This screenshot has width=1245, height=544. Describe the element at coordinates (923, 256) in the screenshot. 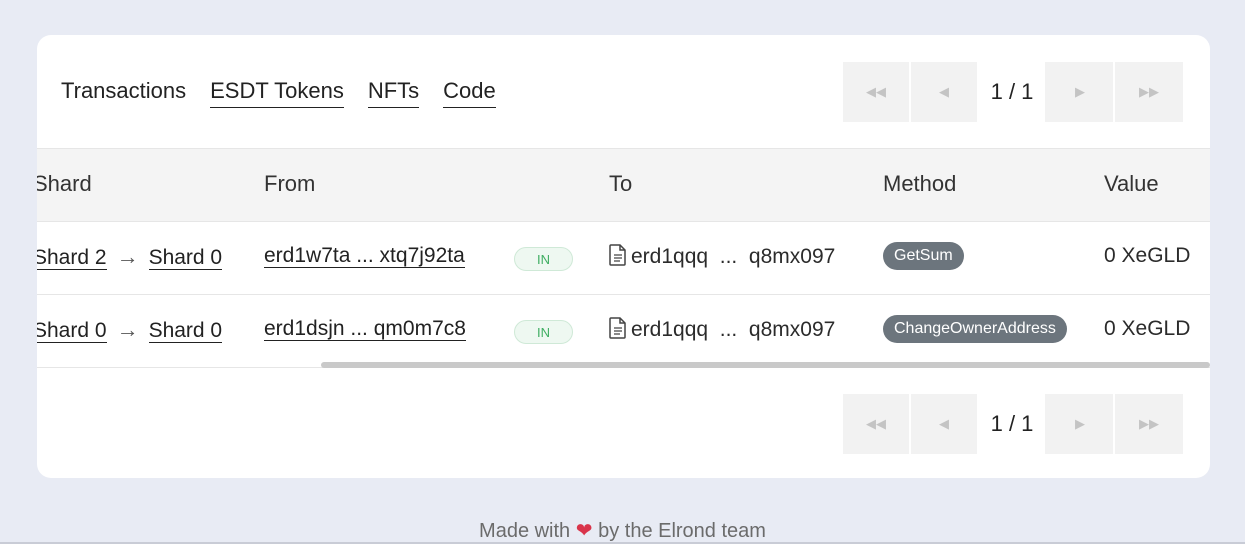

I see `method-badge: GetSum` at that location.